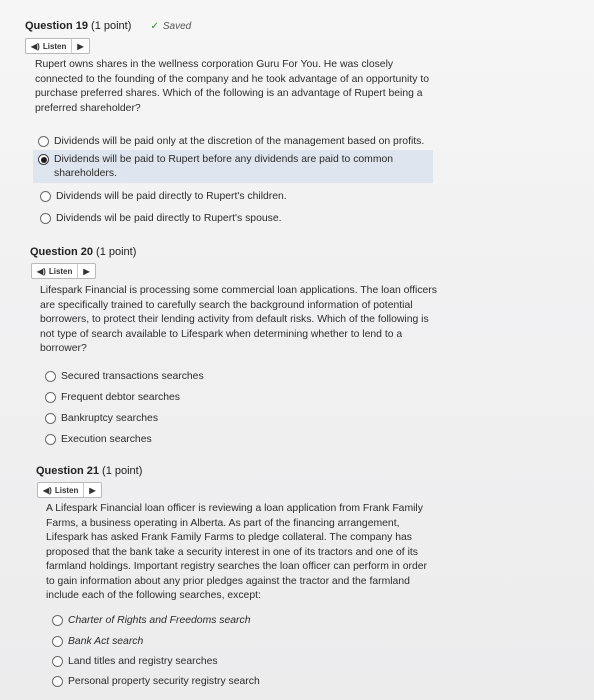 This screenshot has width=594, height=700. Describe the element at coordinates (98, 440) in the screenshot. I see `q20-option-4: Execution searches` at that location.